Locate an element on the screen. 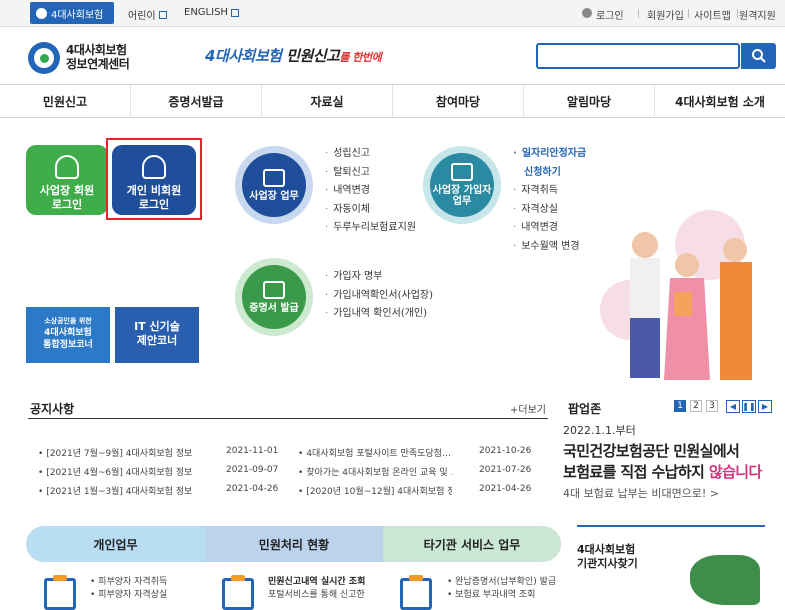 The height and width of the screenshot is (610, 785). workplace-item: 내역변경 is located at coordinates (370, 191).